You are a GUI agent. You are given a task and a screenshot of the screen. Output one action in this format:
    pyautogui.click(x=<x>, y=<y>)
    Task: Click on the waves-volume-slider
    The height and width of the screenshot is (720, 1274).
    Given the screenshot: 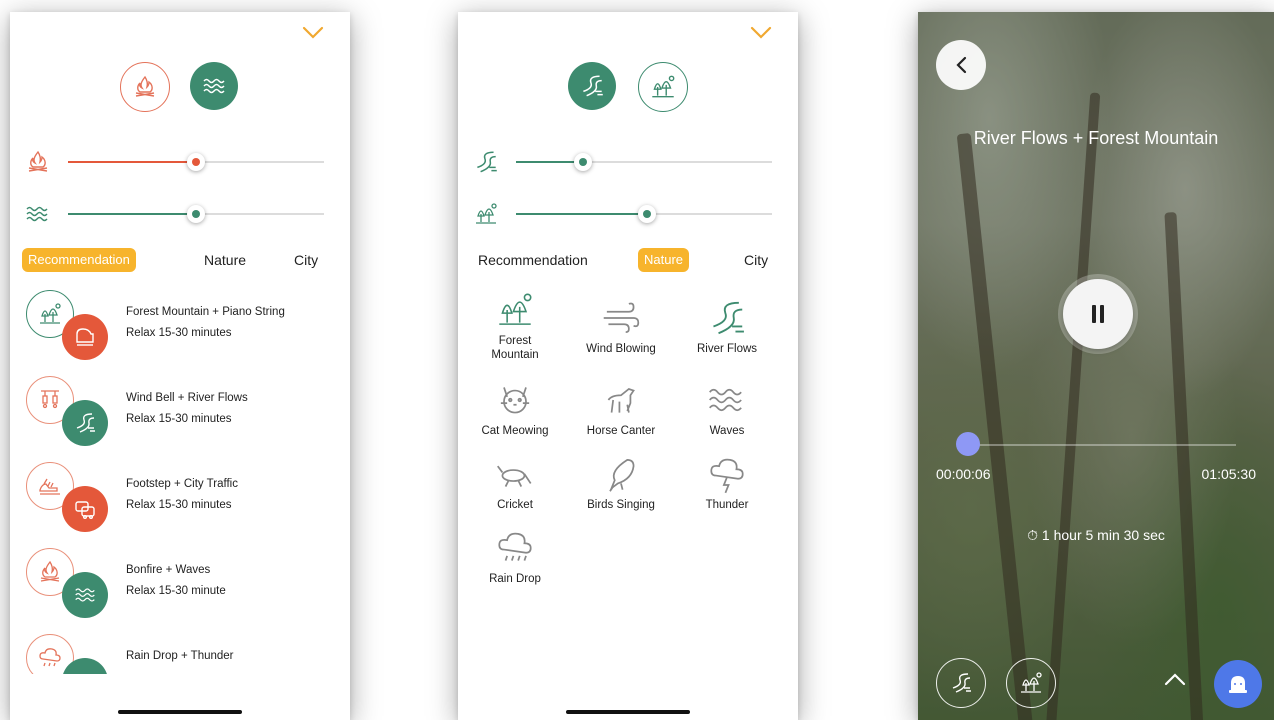 What is the action you would take?
    pyautogui.click(x=174, y=214)
    